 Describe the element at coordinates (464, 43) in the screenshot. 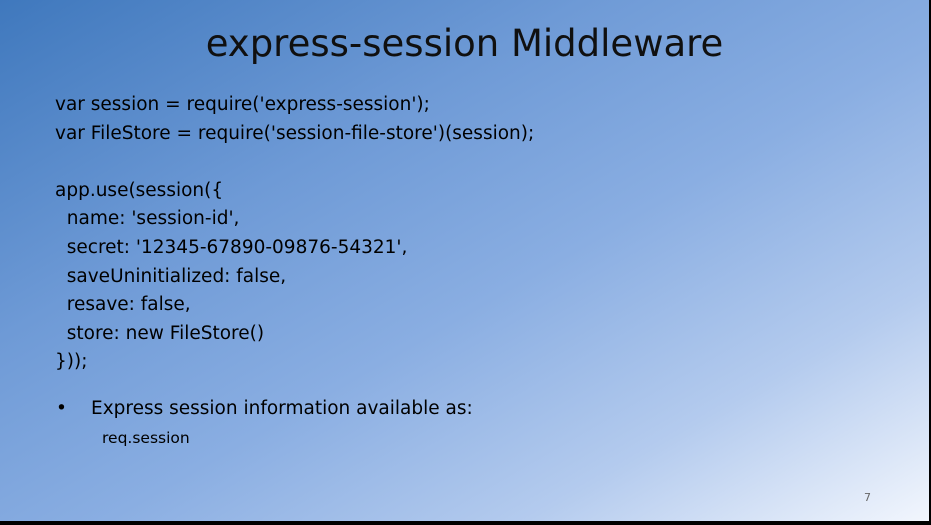

I see `slide-title: express-session Middleware` at that location.